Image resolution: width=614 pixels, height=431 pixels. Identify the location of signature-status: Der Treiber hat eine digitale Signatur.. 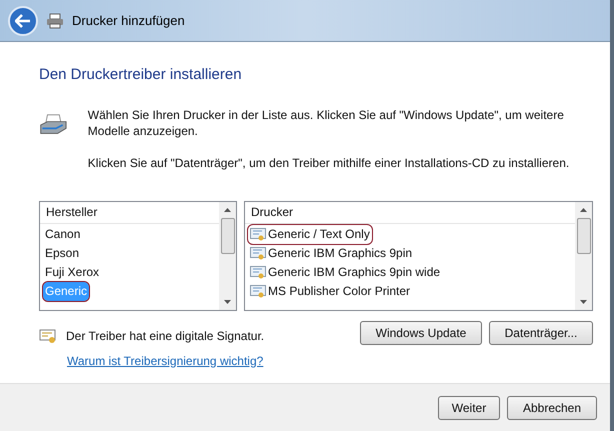
(165, 336).